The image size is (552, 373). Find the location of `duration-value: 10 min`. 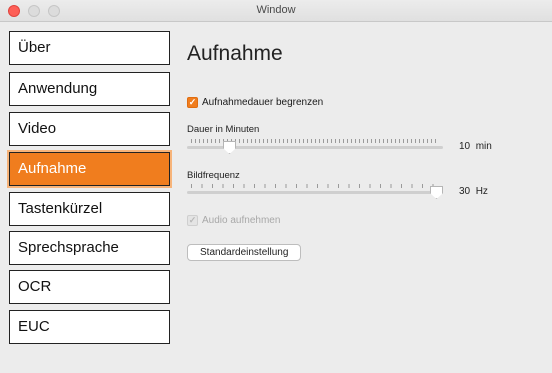

duration-value: 10 min is located at coordinates (475, 146).